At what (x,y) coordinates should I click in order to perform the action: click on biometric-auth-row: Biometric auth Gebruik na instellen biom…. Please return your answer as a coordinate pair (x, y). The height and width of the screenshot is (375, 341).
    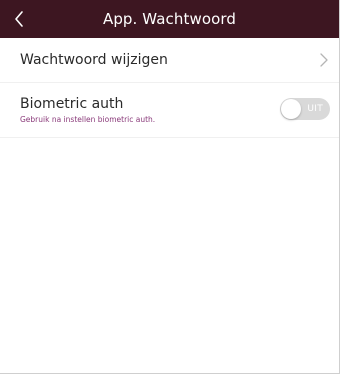
    Looking at the image, I should click on (169, 110).